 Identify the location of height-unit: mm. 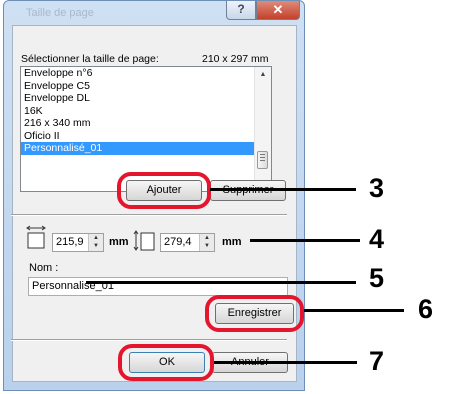
(232, 242).